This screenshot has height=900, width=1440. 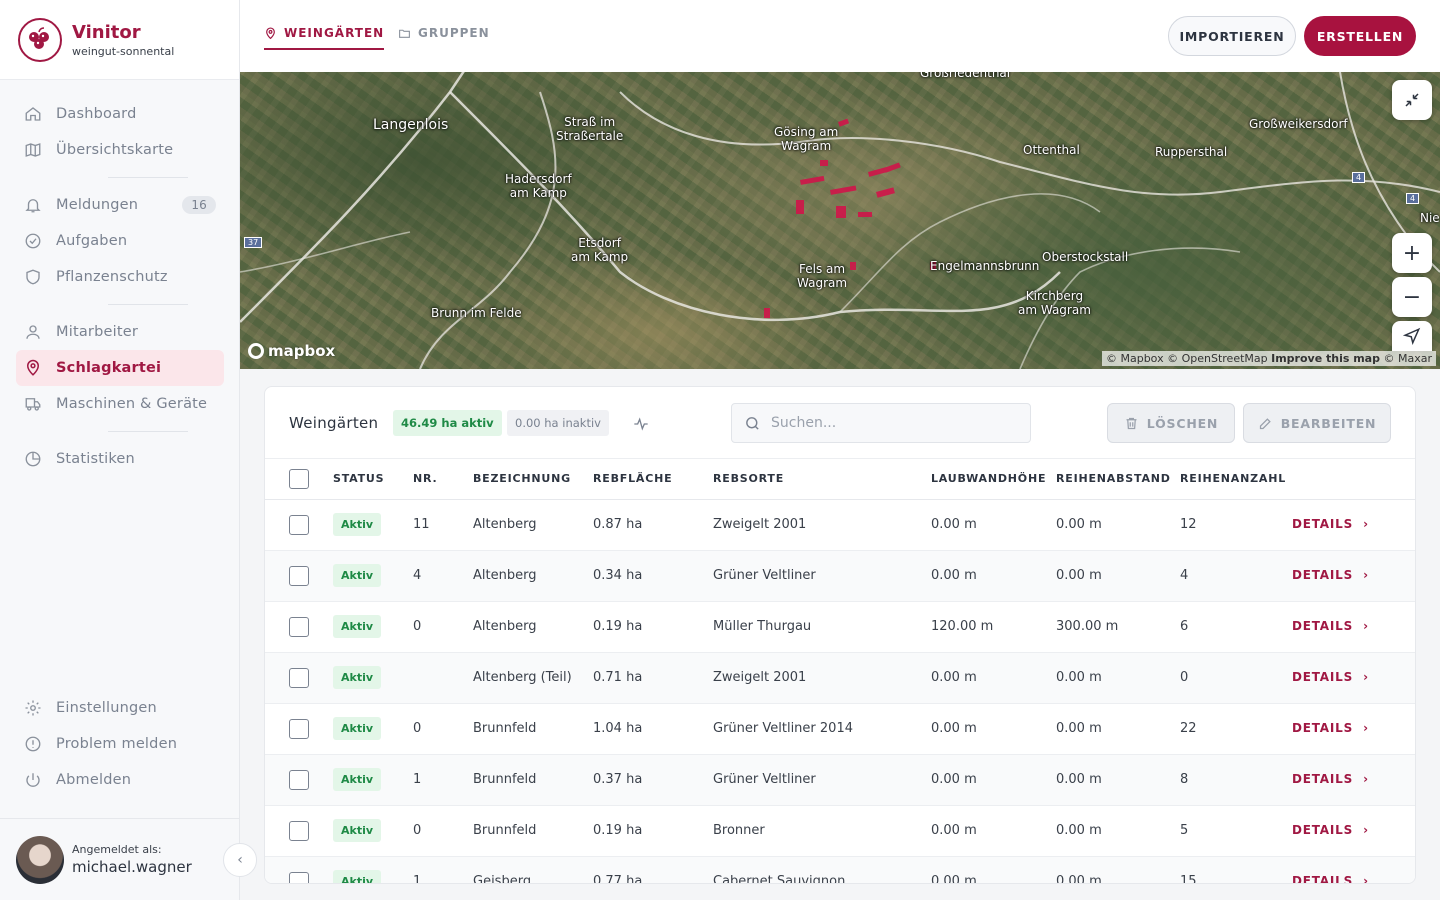 What do you see at coordinates (373, 479) in the screenshot?
I see `column-header: STATUS` at bounding box center [373, 479].